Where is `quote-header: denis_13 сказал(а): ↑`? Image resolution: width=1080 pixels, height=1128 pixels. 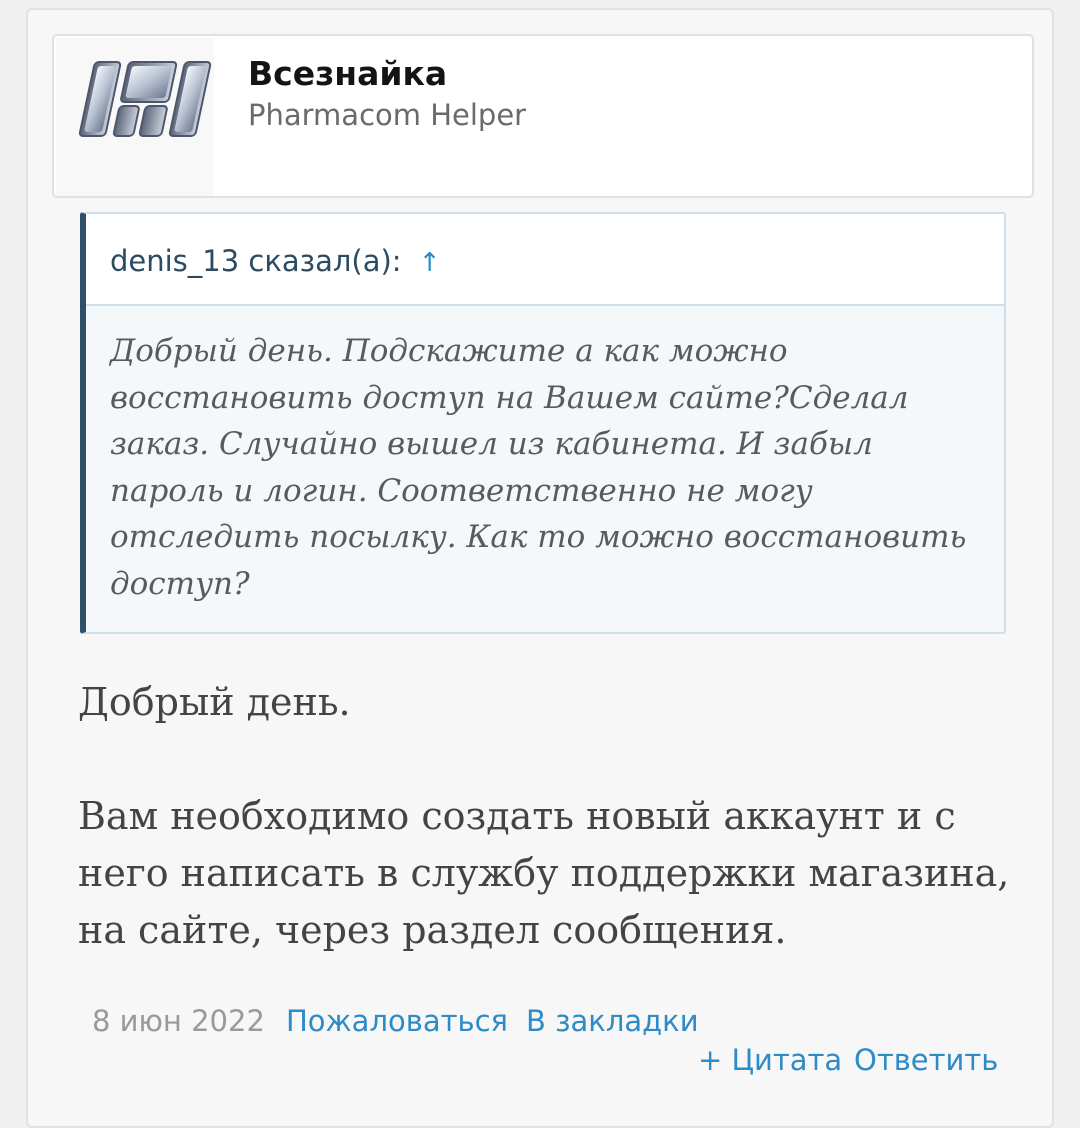
quote-header: denis_13 сказал(а): ↑ is located at coordinates (545, 260).